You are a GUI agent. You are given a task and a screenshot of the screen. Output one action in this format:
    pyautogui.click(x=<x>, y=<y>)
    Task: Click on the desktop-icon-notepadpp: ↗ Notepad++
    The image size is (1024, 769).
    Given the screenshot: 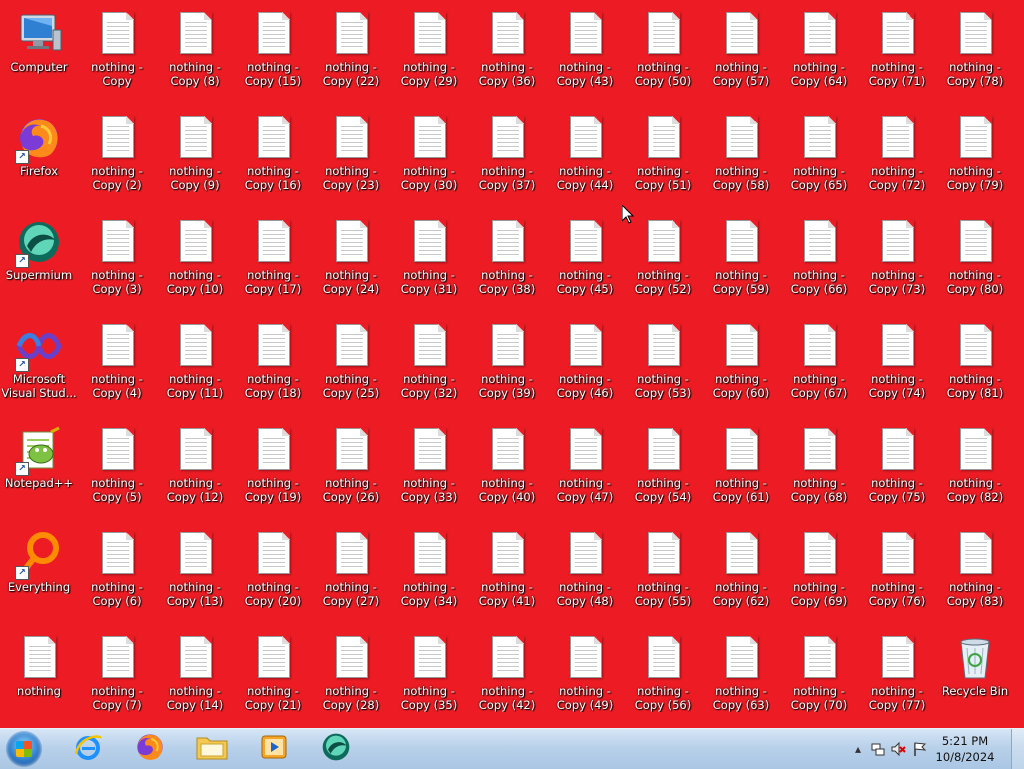 What is the action you would take?
    pyautogui.click(x=39, y=474)
    